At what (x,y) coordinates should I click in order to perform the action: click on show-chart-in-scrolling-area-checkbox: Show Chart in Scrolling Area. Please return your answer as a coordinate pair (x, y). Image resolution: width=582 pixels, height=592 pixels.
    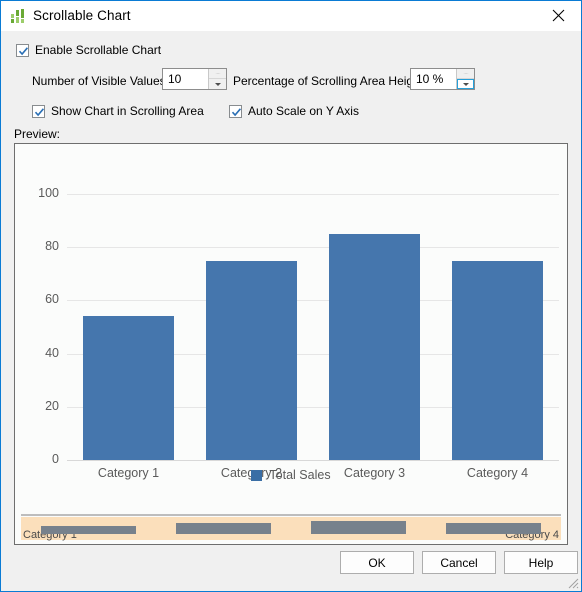
    Looking at the image, I should click on (118, 111).